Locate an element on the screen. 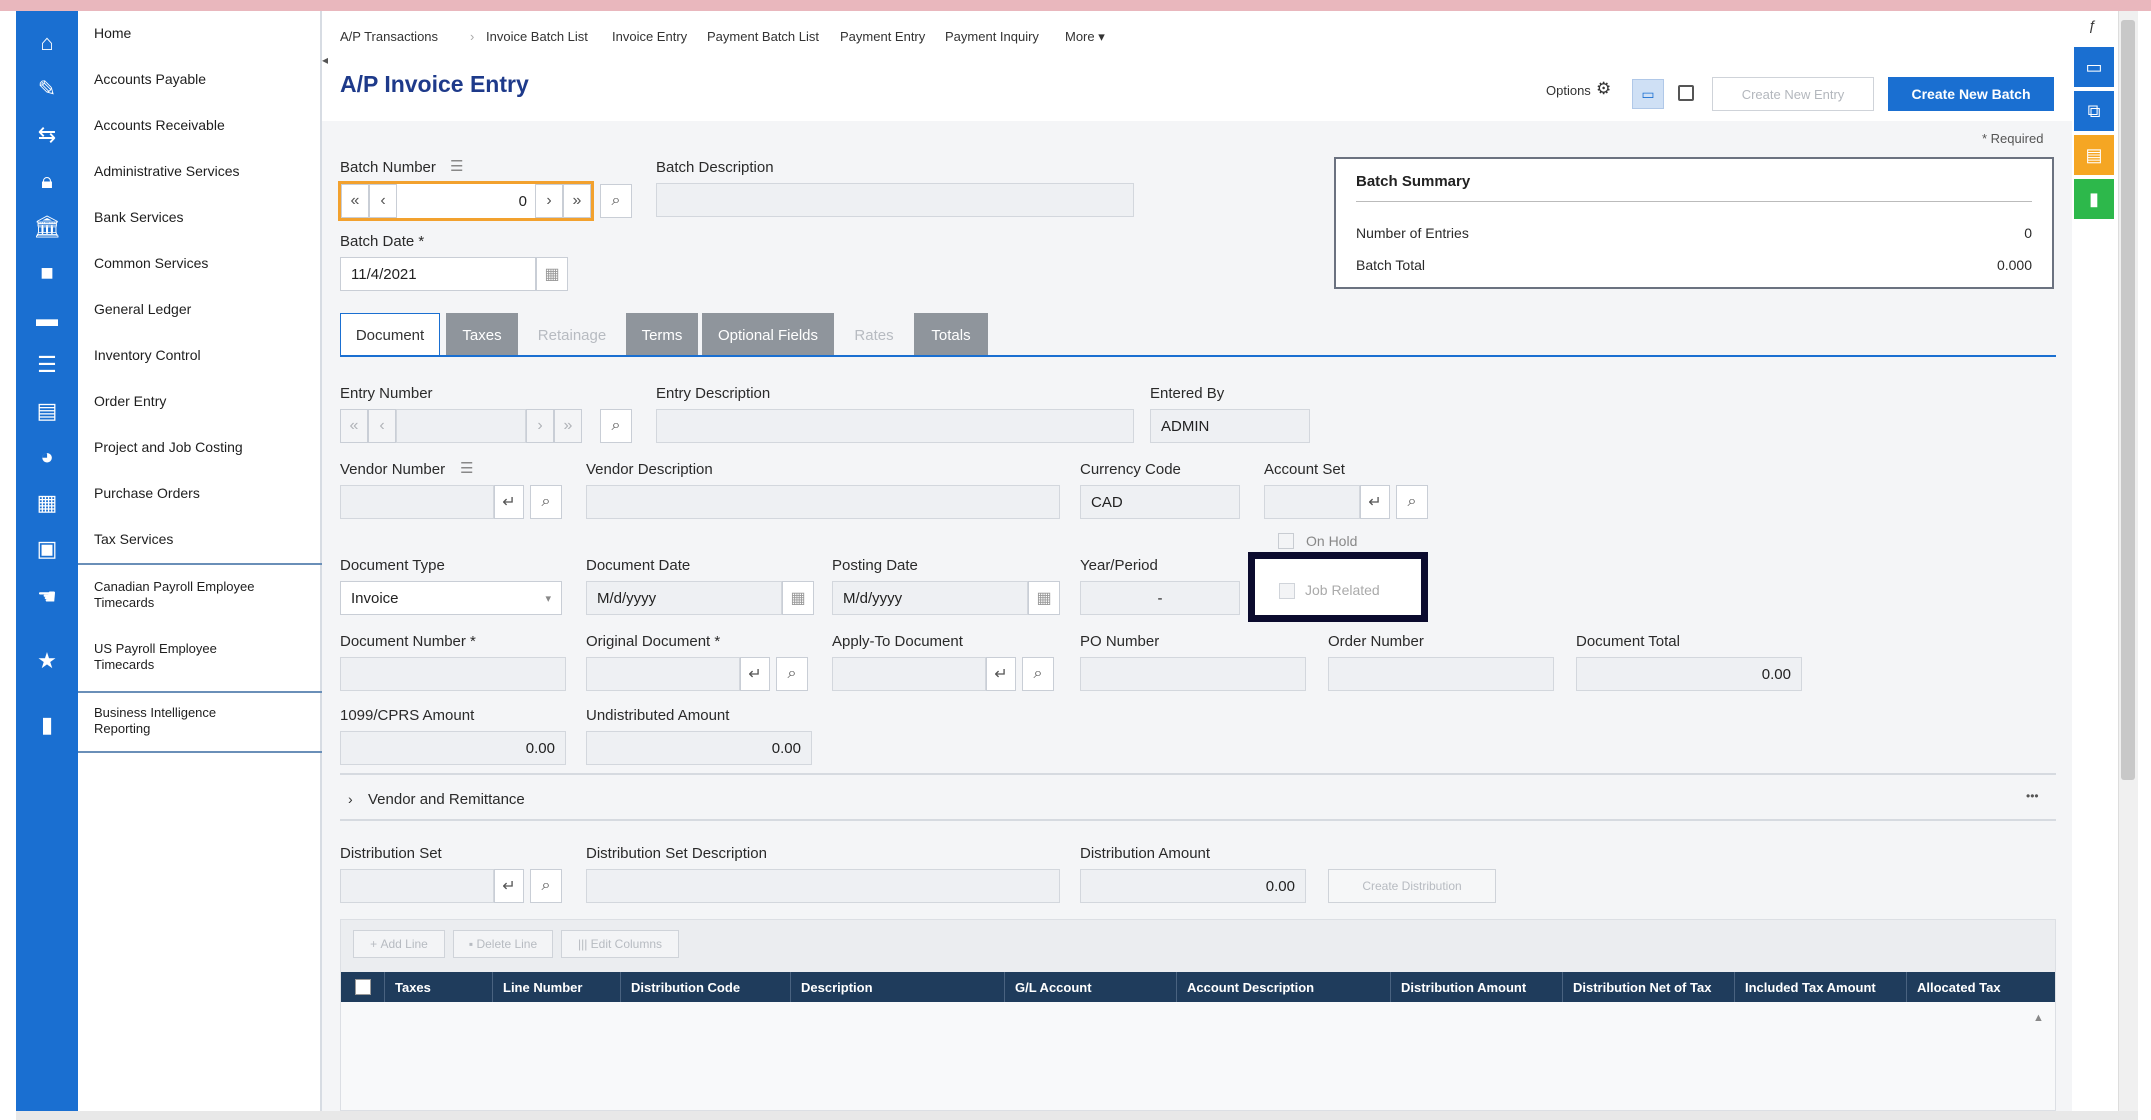 Image resolution: width=2151 pixels, height=1120 pixels. nav-item-home: Home is located at coordinates (204, 33).